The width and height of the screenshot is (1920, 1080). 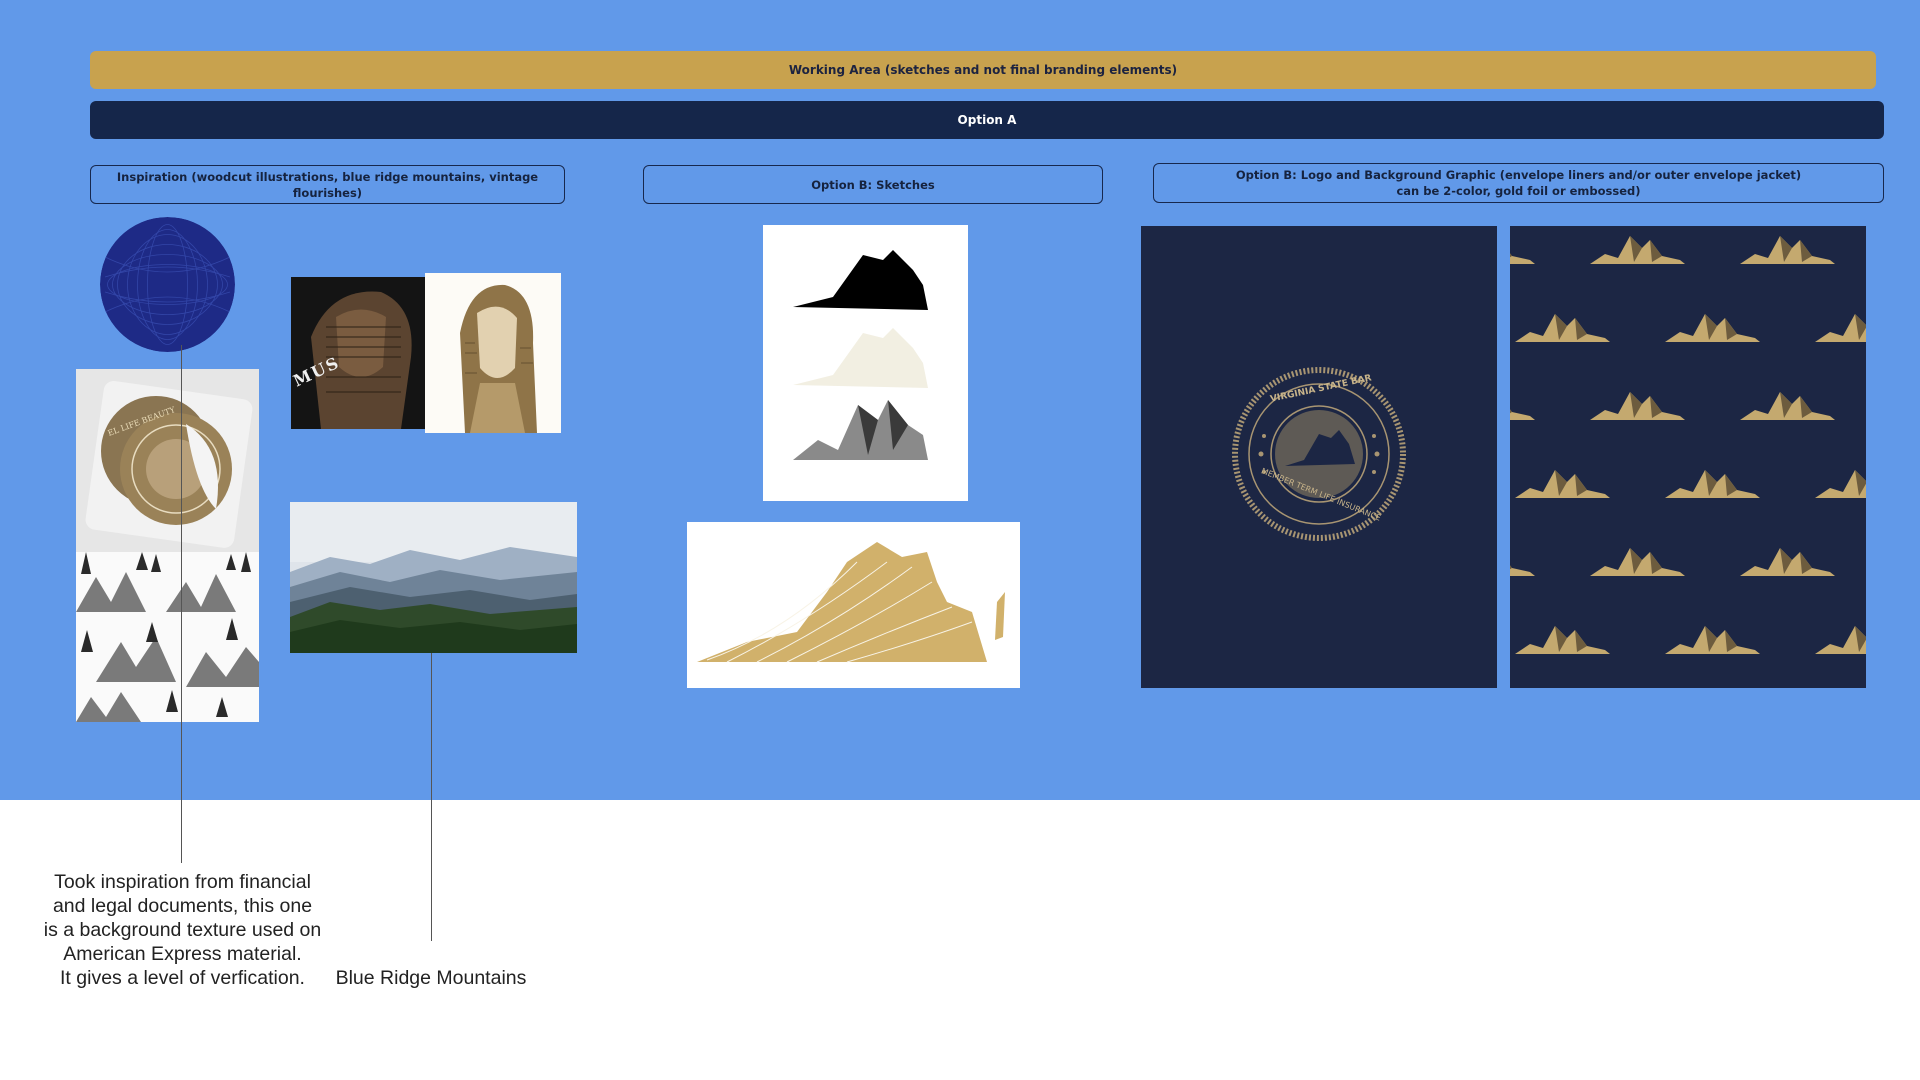 What do you see at coordinates (873, 184) in the screenshot?
I see `section-label-sketches: Option B: Sketches` at bounding box center [873, 184].